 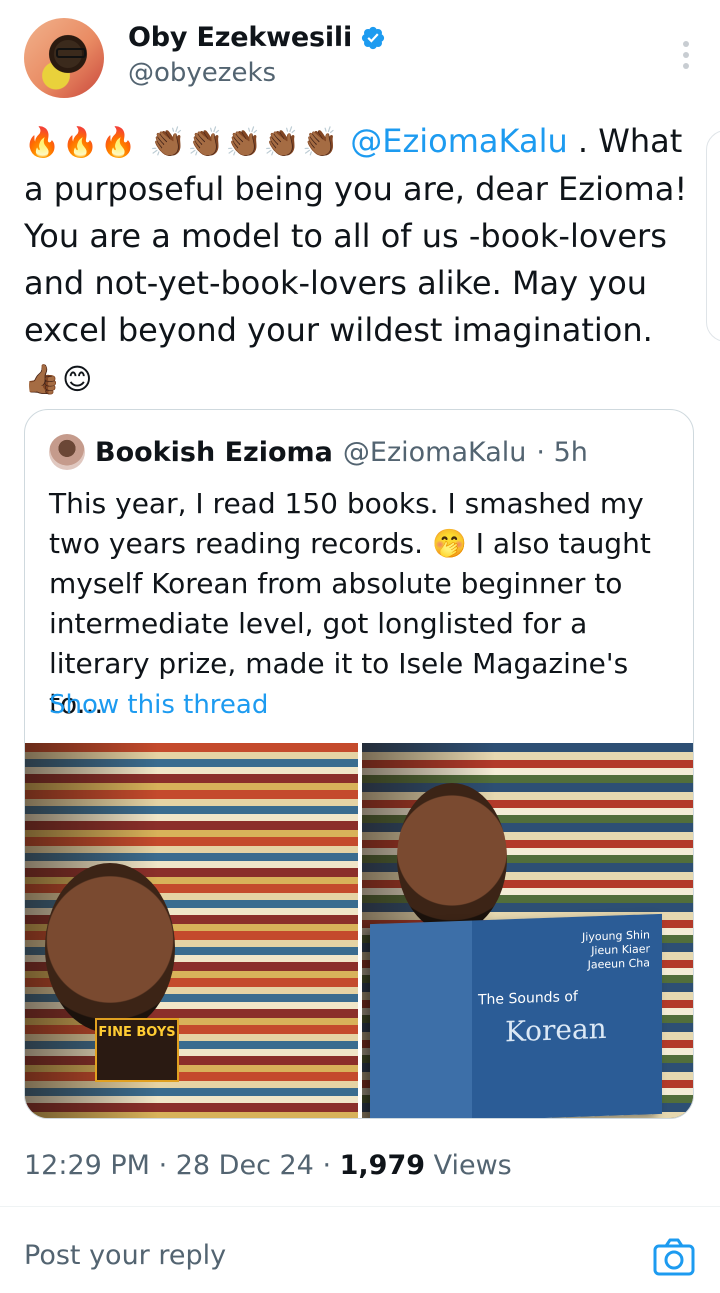 I want to click on views-label: Views, so click(x=468, y=1165).